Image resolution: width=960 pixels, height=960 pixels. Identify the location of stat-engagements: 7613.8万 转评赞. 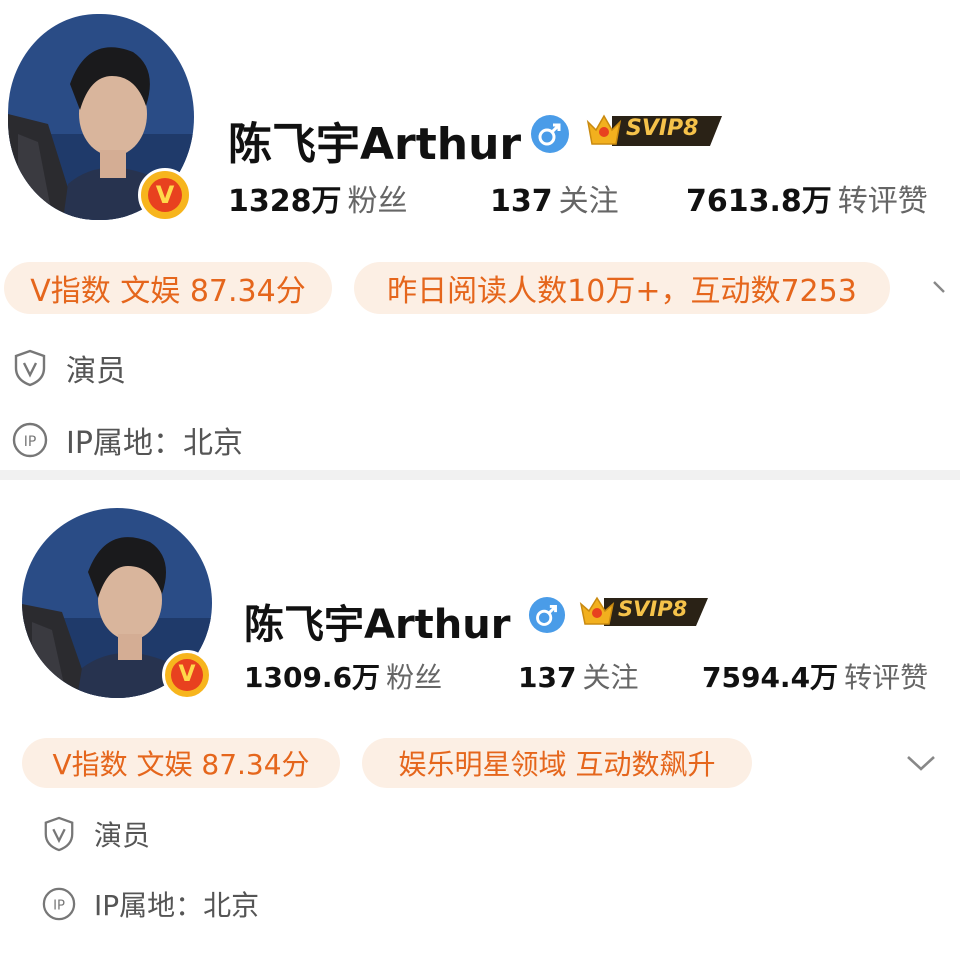
(807, 198).